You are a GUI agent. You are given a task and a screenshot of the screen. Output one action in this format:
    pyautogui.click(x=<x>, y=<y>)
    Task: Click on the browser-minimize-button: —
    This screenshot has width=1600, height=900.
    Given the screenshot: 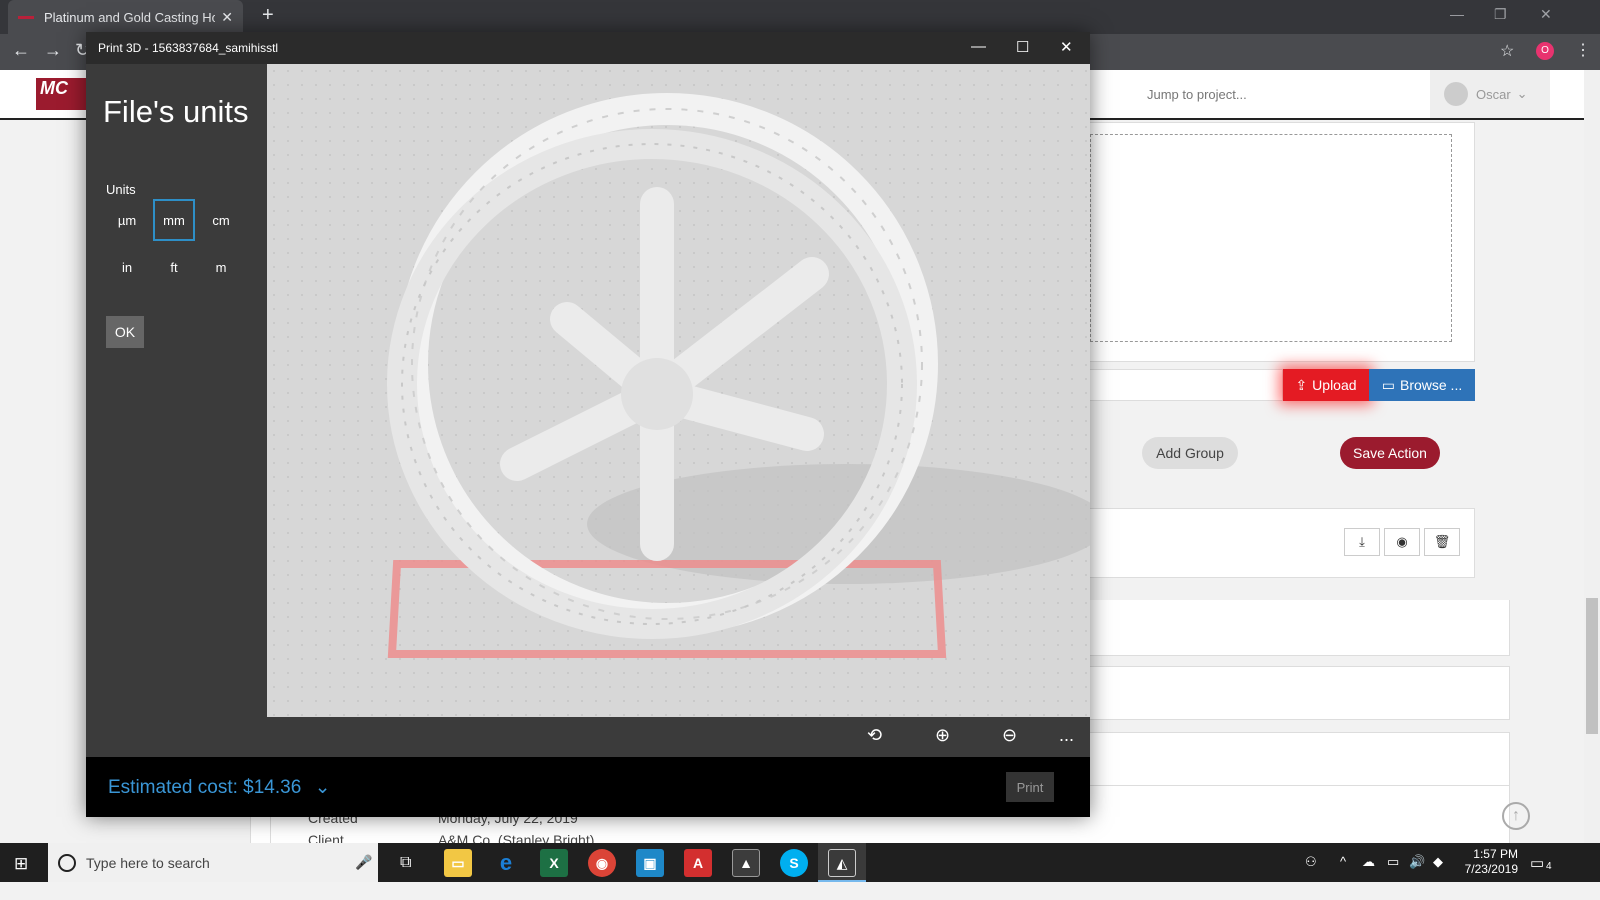 What is the action you would take?
    pyautogui.click(x=1457, y=14)
    